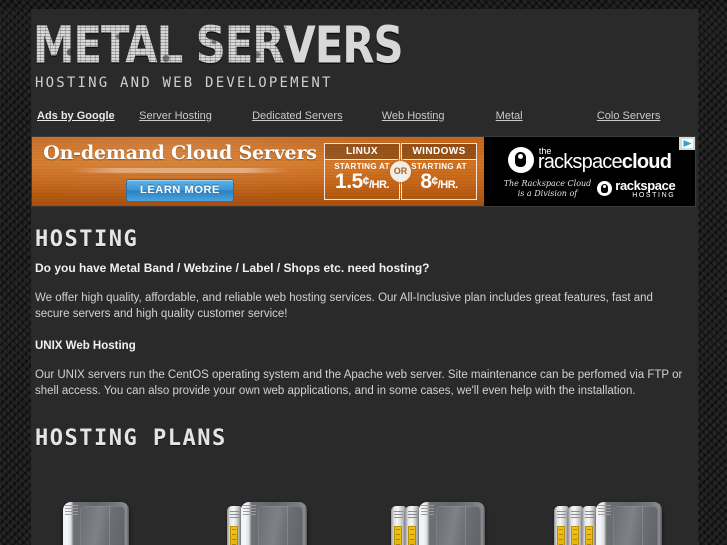 The width and height of the screenshot is (727, 545). What do you see at coordinates (580, 162) in the screenshot?
I see `rackspace-name-light: rackspace` at bounding box center [580, 162].